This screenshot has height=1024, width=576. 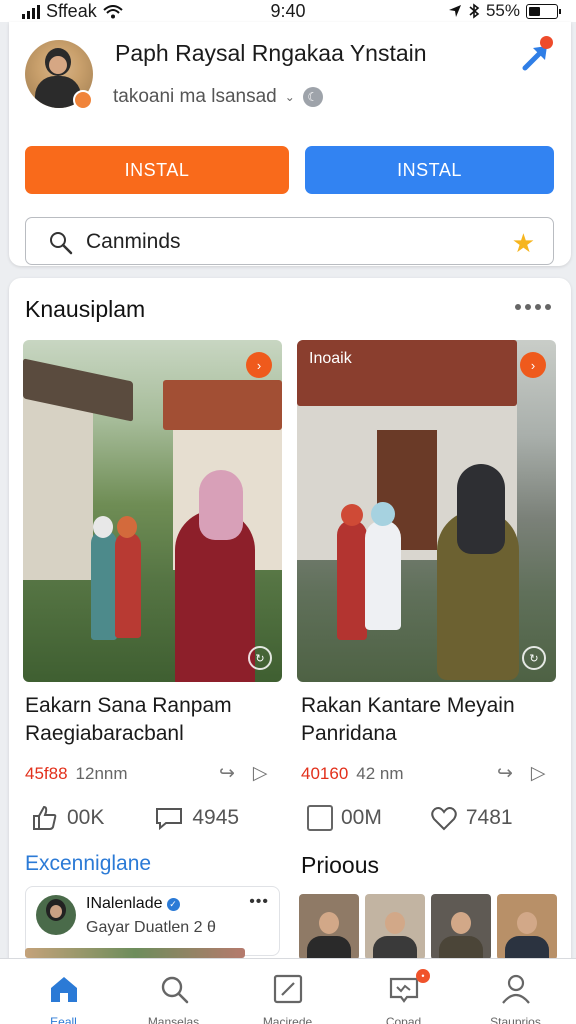 I want to click on video-title-2: Rakan Kantare Meyain Panridana, so click(x=430, y=720).